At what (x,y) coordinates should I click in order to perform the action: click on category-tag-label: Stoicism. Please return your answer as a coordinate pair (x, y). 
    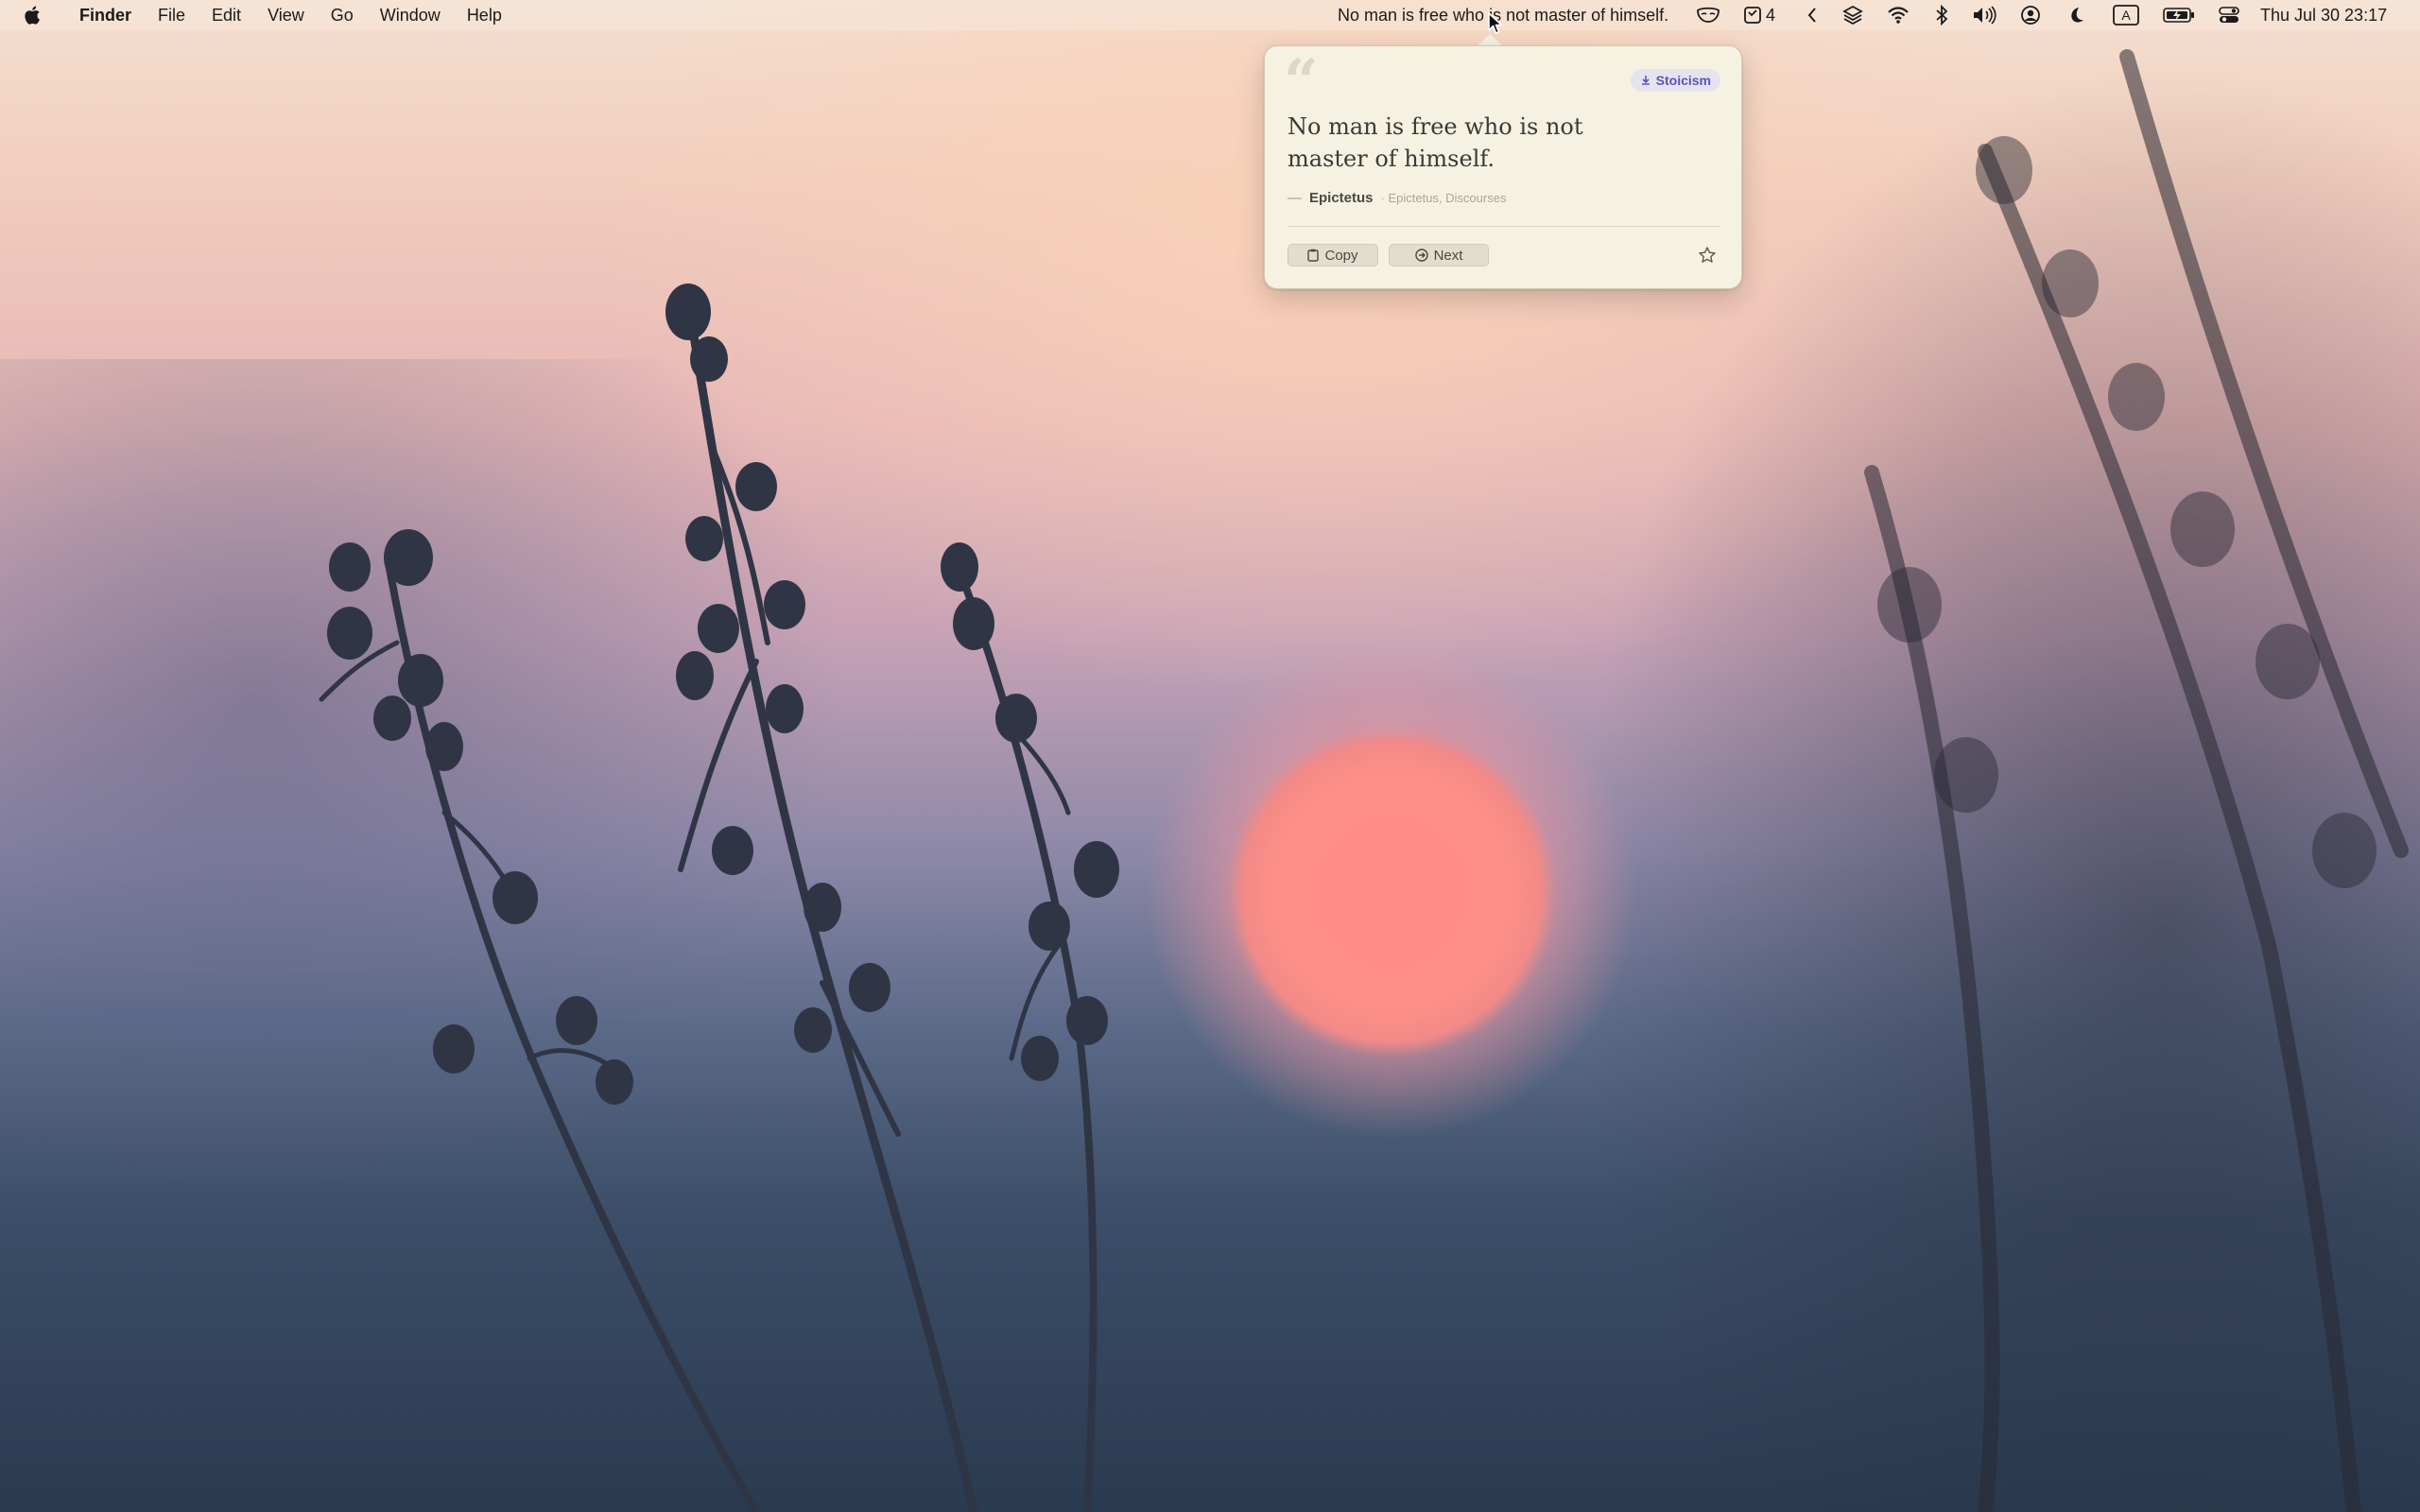
    Looking at the image, I should click on (1683, 80).